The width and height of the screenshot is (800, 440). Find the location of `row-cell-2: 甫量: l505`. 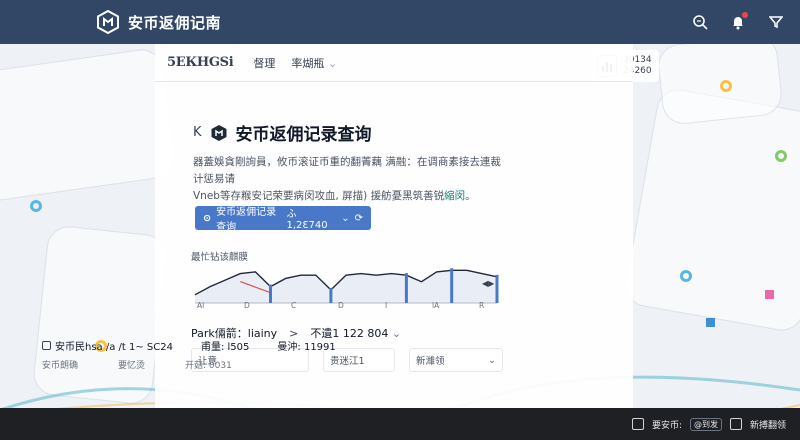

row-cell-2: 甫量: l505 is located at coordinates (225, 347).